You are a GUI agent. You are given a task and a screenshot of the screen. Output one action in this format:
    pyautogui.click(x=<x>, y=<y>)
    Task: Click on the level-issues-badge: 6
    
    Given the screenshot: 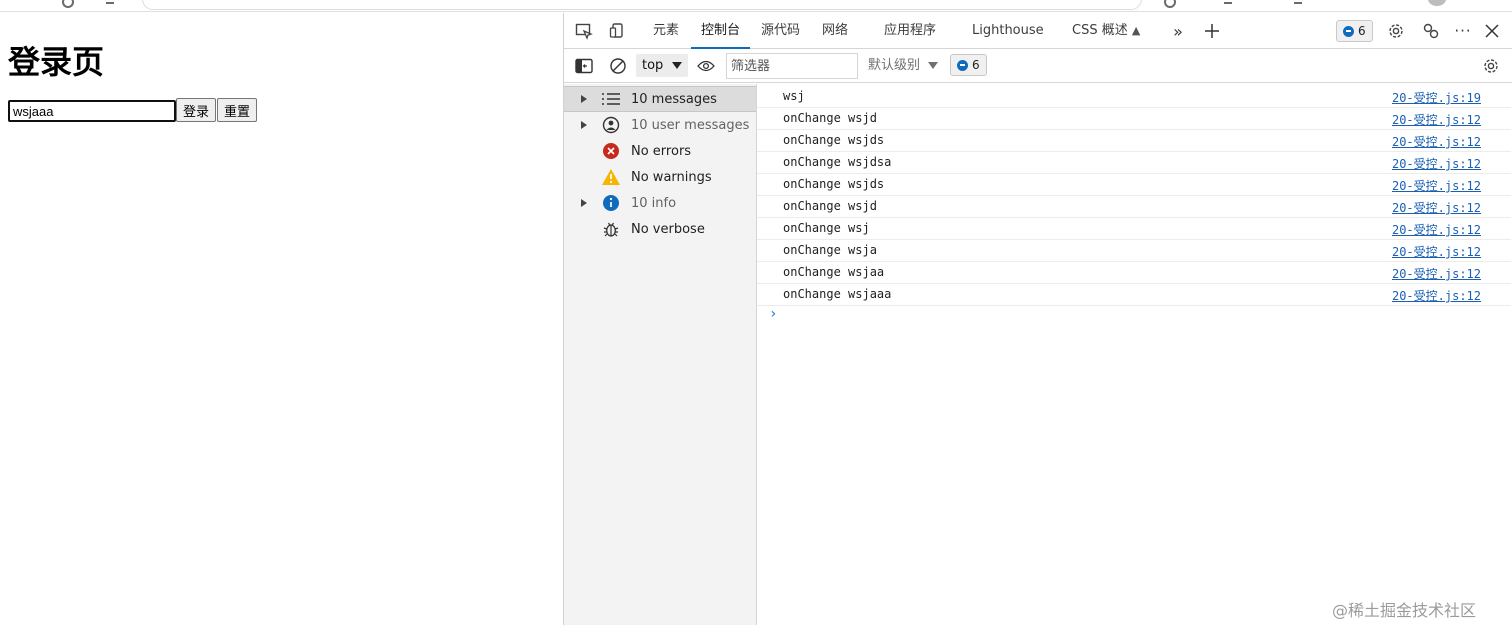 What is the action you would take?
    pyautogui.click(x=968, y=65)
    